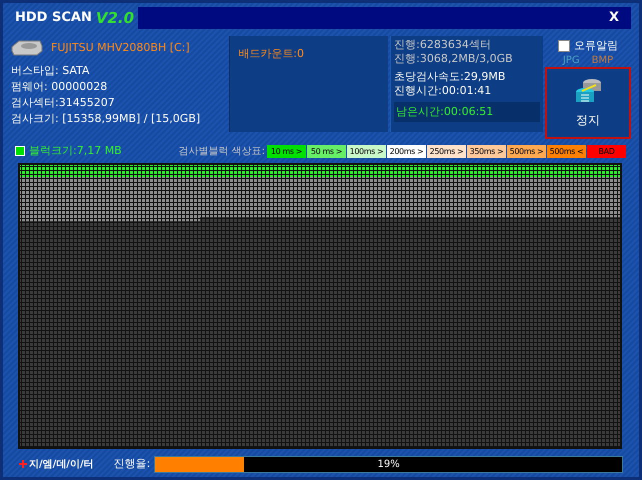  I want to click on progress-reading: 19%, so click(388, 465).